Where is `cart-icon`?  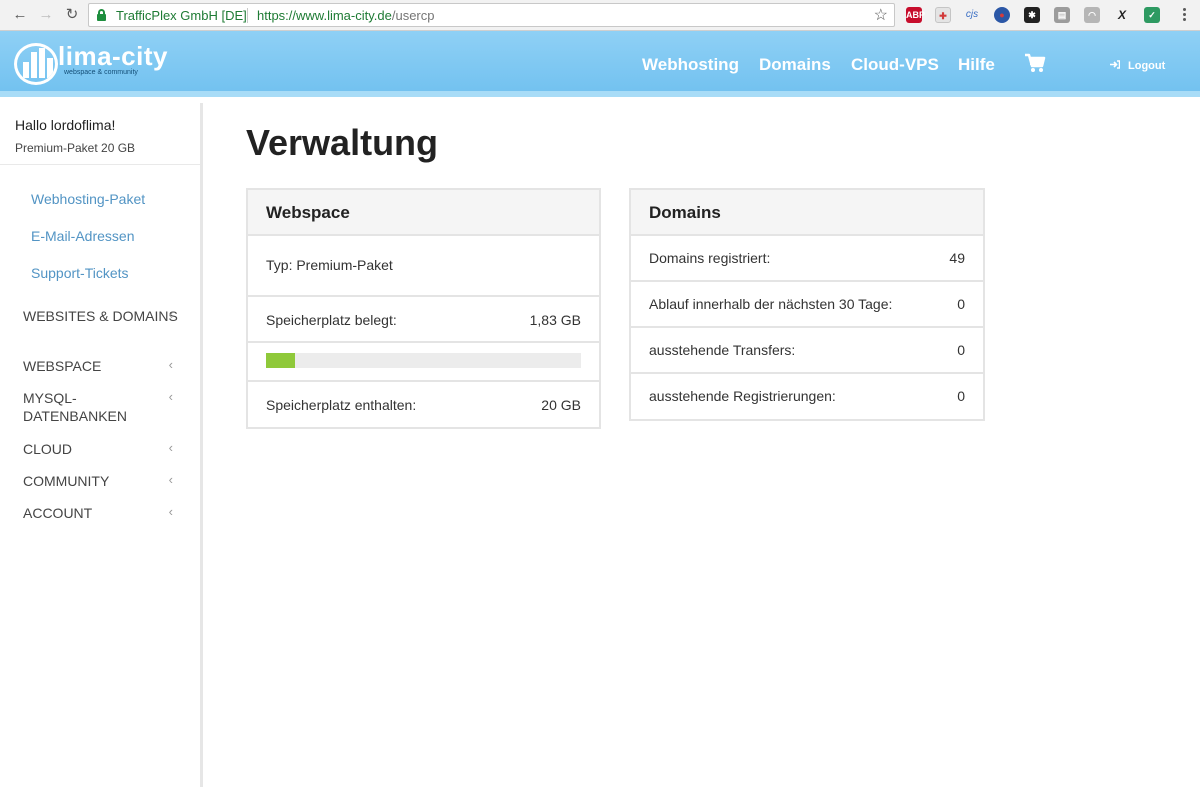 cart-icon is located at coordinates (1035, 63).